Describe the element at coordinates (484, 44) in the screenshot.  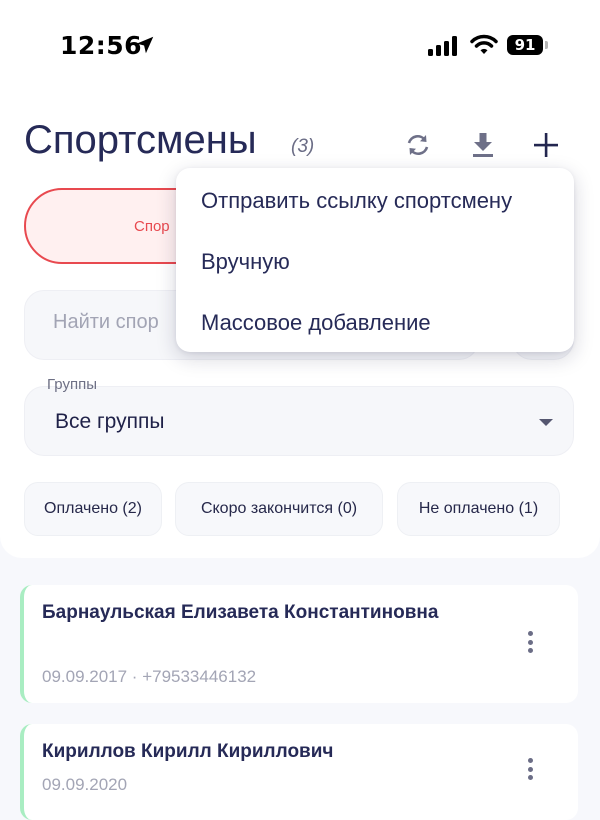
I see `wifi-icon` at that location.